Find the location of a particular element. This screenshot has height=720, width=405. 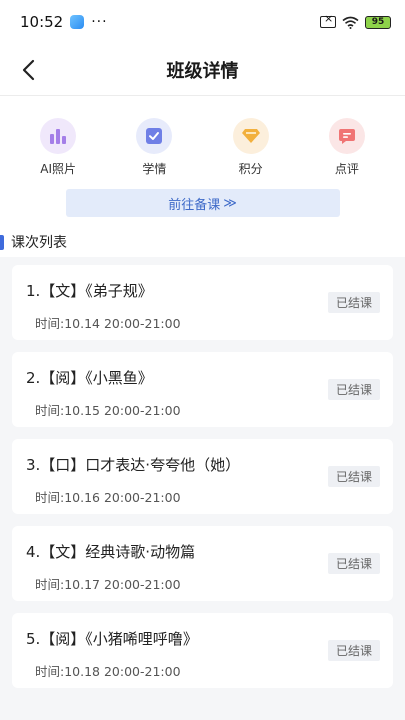

course-title: 3.【口】口才表达·夸夸他（她） is located at coordinates (133, 465).